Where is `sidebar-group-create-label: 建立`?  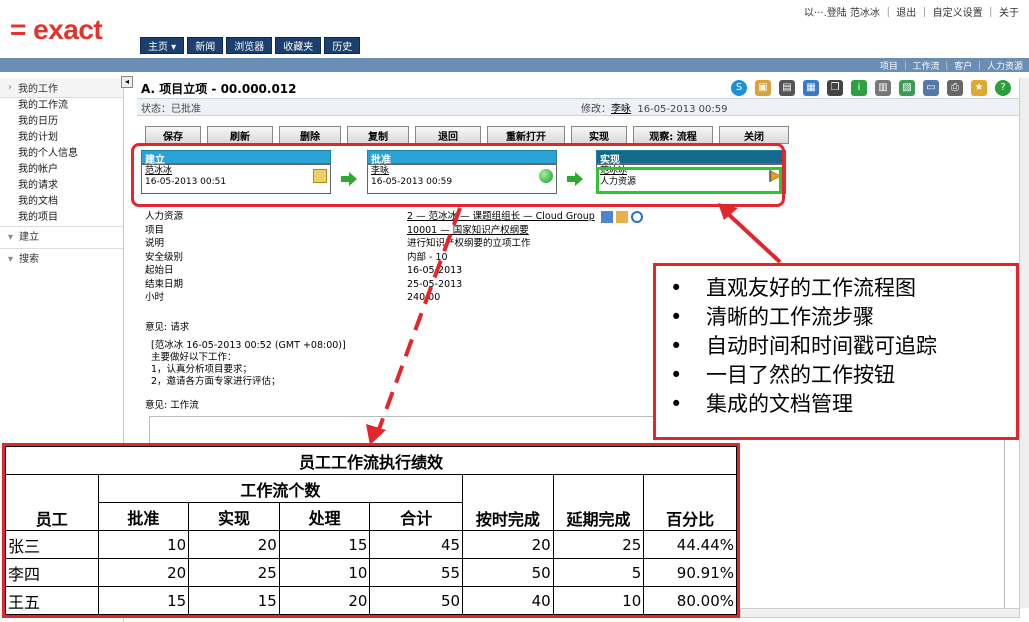
sidebar-group-create-label: 建立 is located at coordinates (29, 237).